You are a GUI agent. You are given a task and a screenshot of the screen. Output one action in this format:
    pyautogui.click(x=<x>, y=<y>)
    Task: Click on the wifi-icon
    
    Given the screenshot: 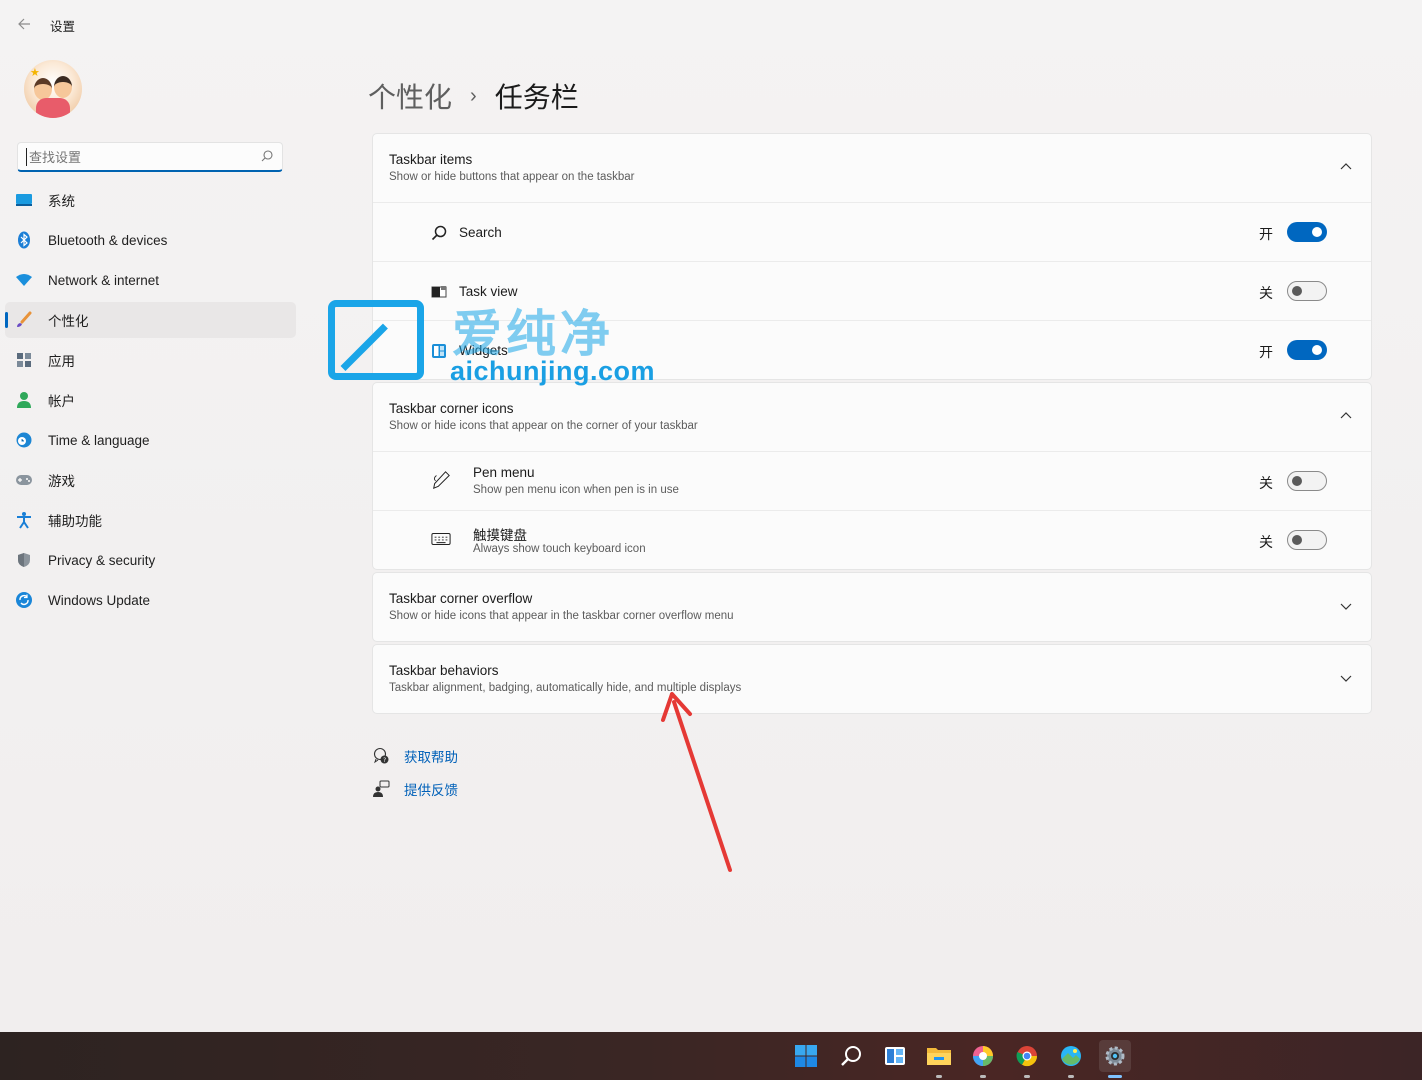 What is the action you would take?
    pyautogui.click(x=24, y=280)
    